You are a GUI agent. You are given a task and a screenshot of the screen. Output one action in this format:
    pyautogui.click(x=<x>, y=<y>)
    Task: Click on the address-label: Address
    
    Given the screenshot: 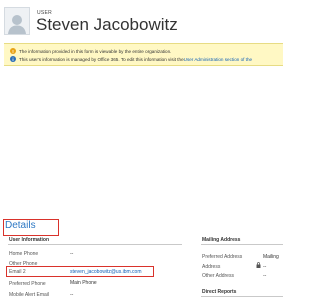 What is the action you would take?
    pyautogui.click(x=211, y=267)
    